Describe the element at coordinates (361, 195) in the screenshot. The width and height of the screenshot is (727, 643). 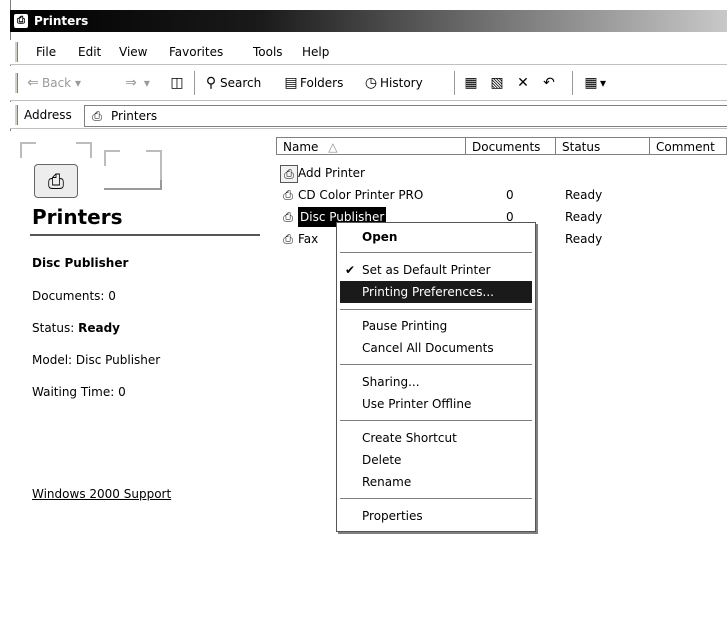
I see `item-name: CD Color Printer PRO` at that location.